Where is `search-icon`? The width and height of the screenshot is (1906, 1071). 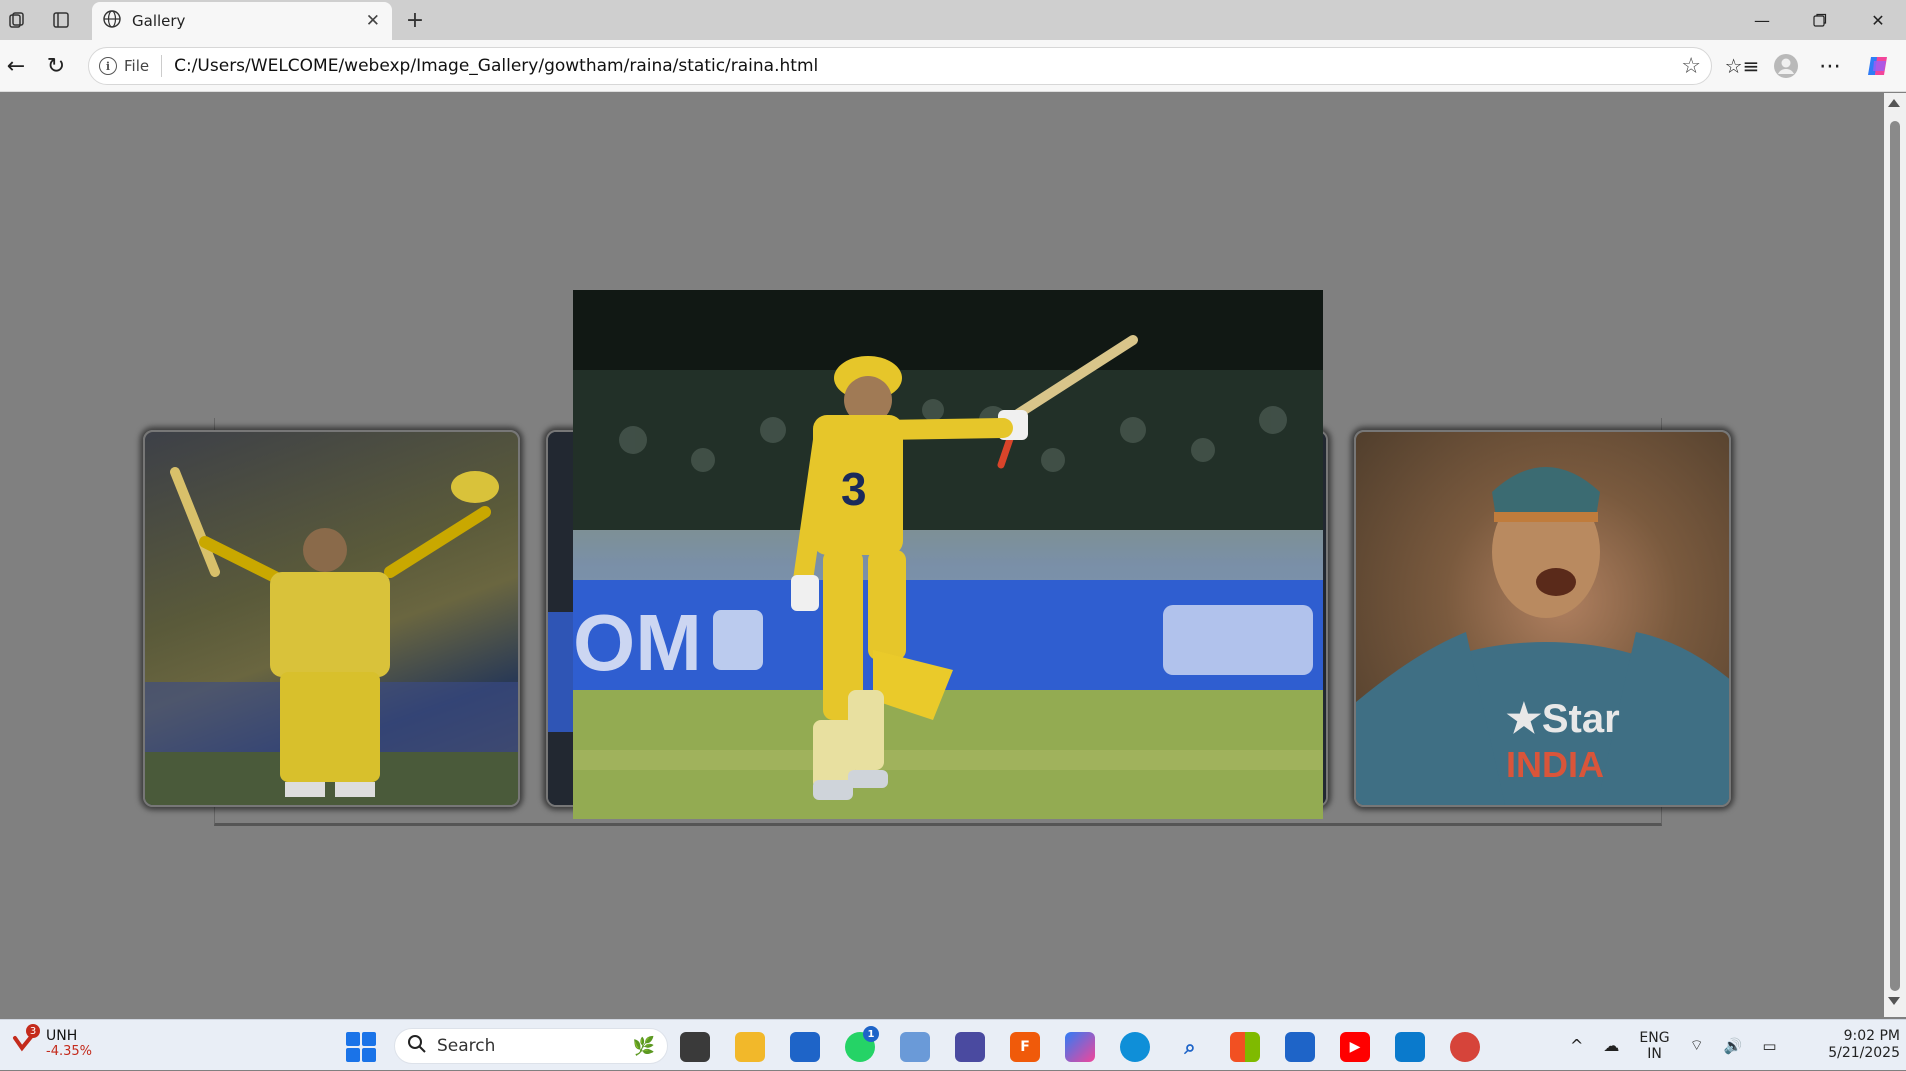 search-icon is located at coordinates (417, 1046).